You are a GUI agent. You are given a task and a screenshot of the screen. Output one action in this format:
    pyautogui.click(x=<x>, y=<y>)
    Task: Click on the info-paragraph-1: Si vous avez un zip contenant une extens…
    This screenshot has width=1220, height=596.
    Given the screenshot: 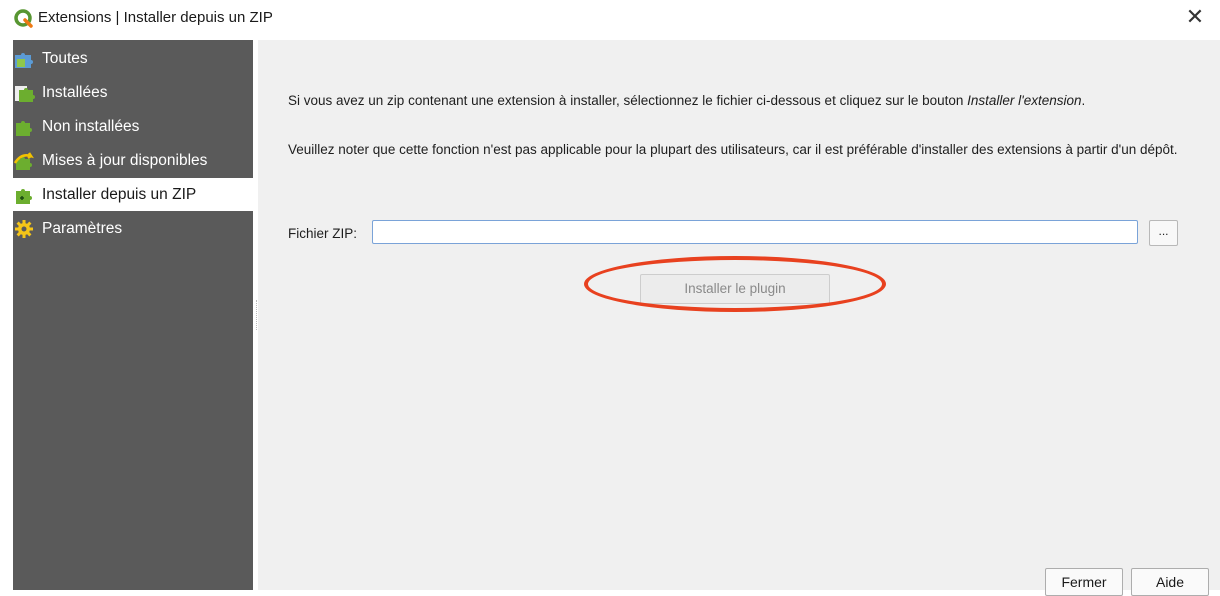 What is the action you would take?
    pyautogui.click(x=687, y=100)
    